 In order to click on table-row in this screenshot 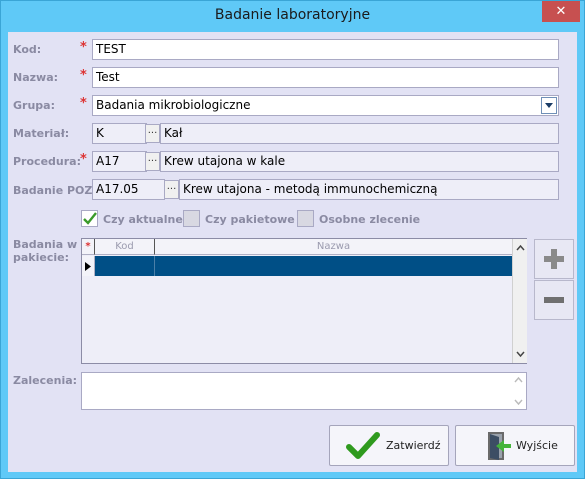, I will do `click(303, 266)`.